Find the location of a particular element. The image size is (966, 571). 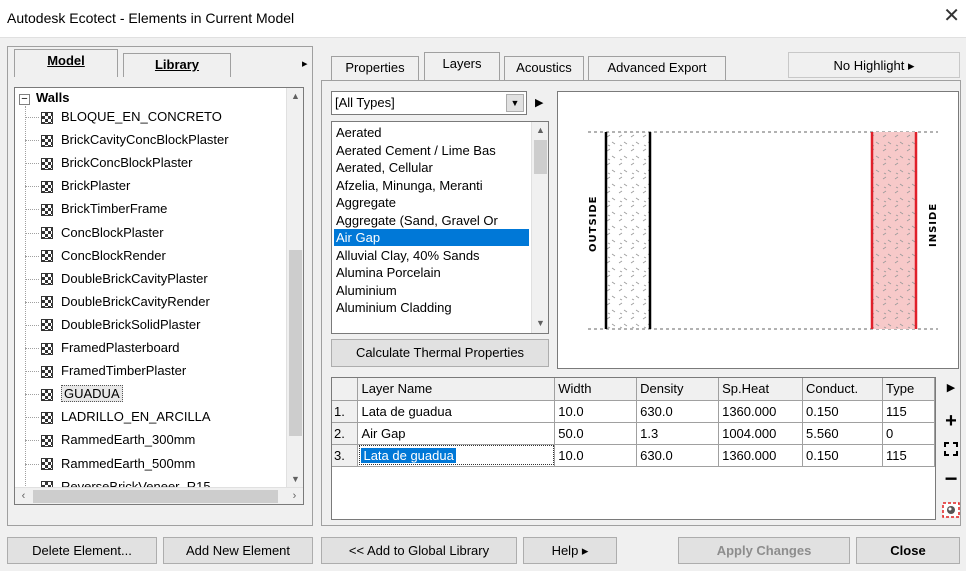

list-item: Aluminium is located at coordinates (431, 290).